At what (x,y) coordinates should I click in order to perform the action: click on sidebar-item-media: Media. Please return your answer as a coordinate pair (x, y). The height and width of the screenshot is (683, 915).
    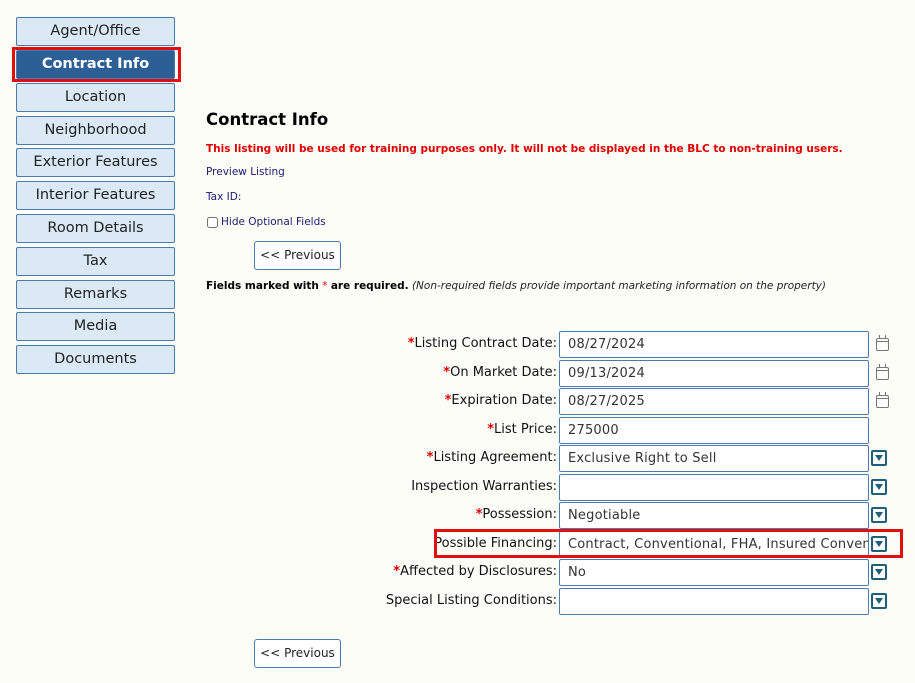
    Looking at the image, I should click on (95, 326).